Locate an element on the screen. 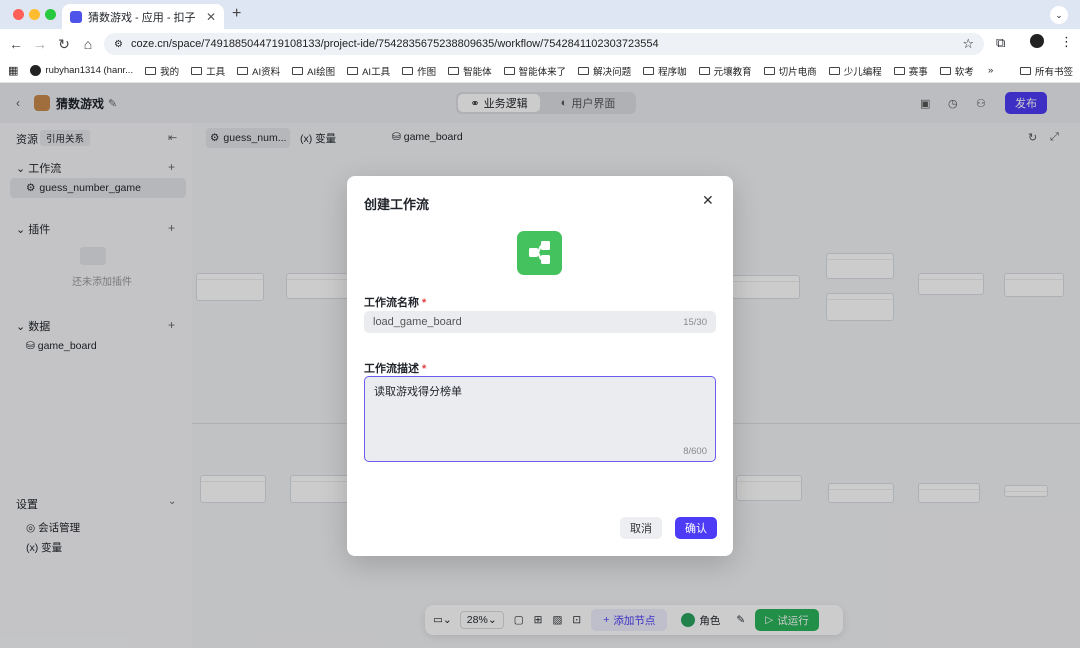  bookmark-item: 工具 is located at coordinates (208, 71).